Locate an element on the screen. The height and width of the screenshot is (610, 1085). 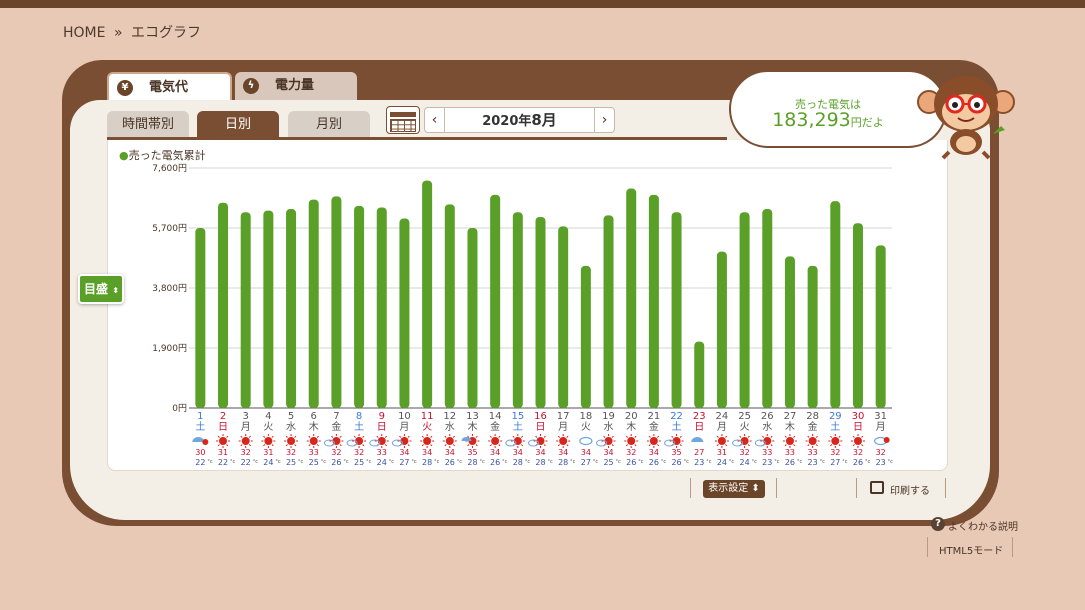
display-settings-button: 表示設定 ⬍ is located at coordinates (734, 489).